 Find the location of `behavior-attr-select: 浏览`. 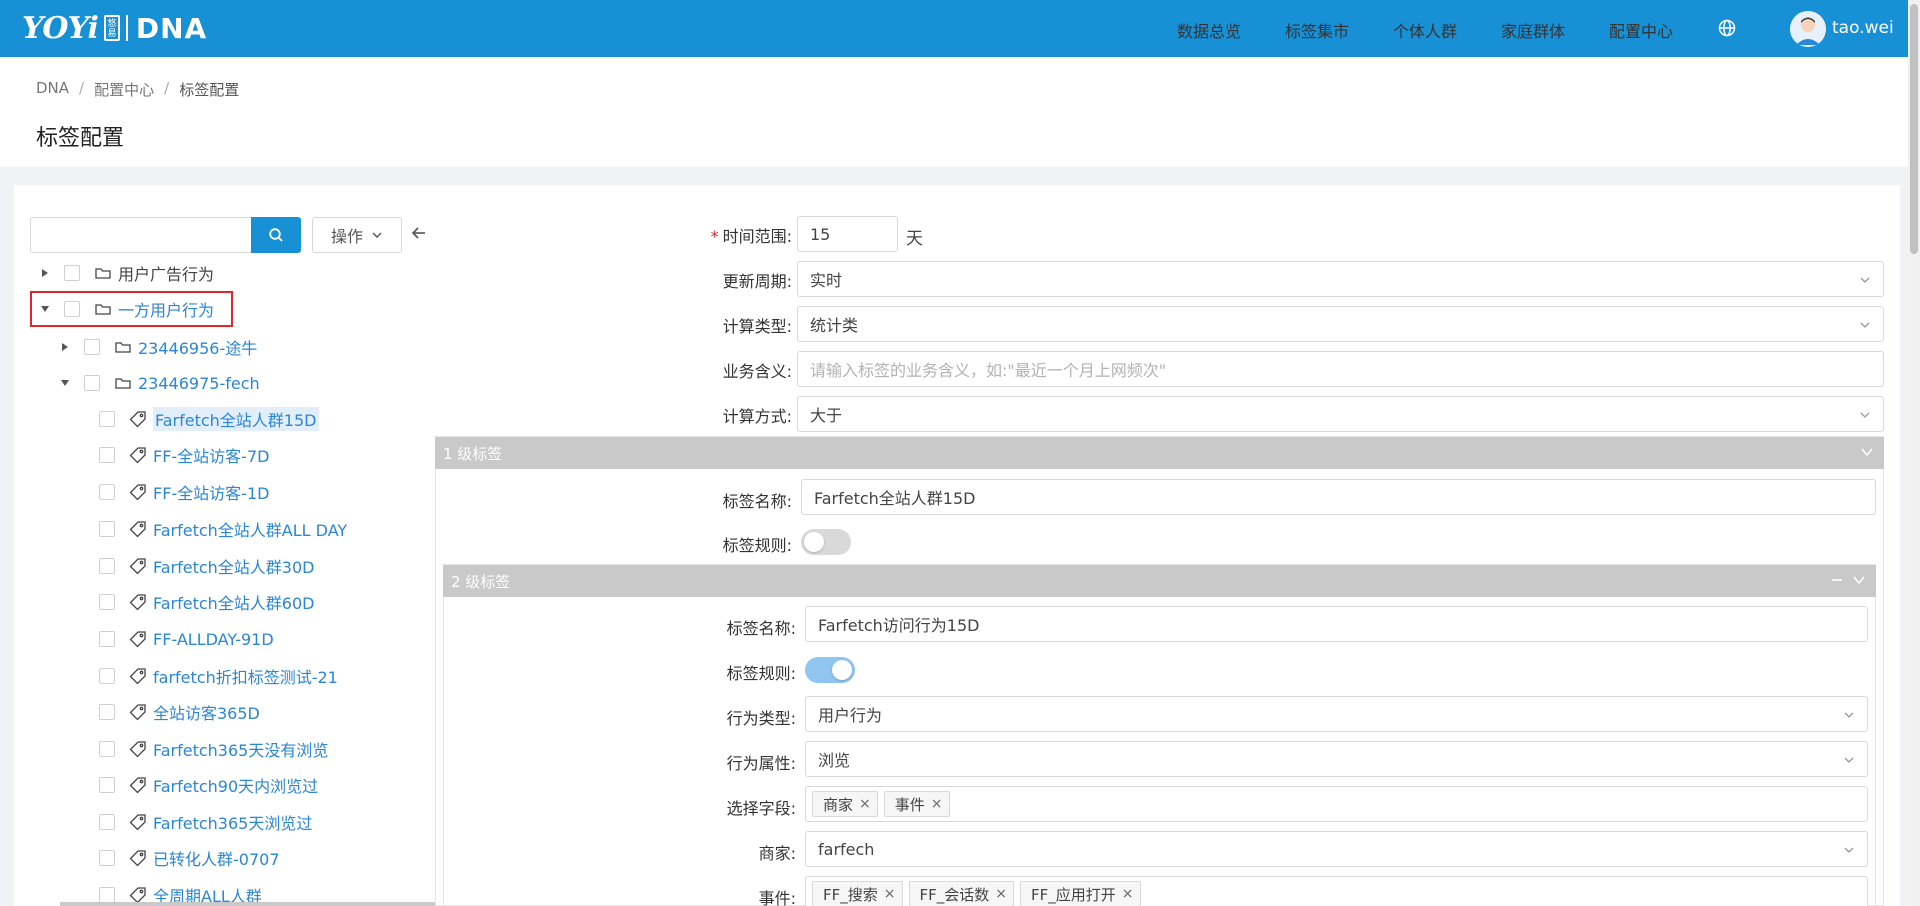

behavior-attr-select: 浏览 is located at coordinates (1336, 759).